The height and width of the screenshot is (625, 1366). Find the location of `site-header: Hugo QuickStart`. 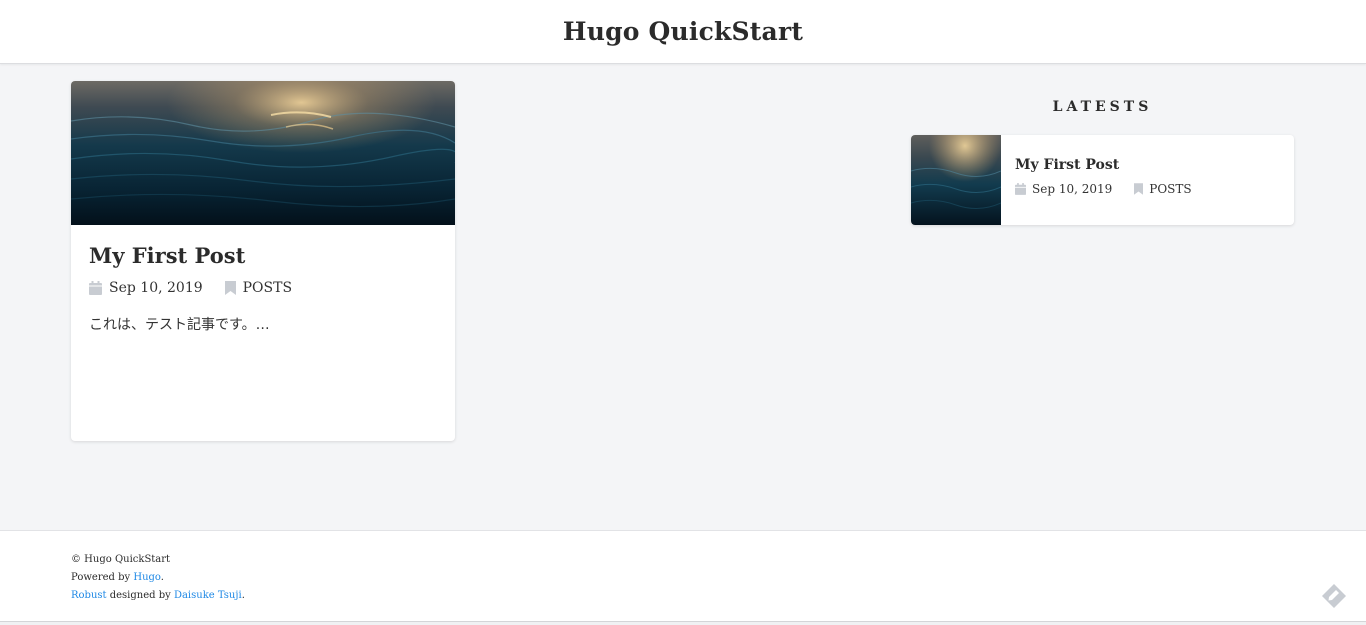

site-header: Hugo QuickStart is located at coordinates (683, 32).